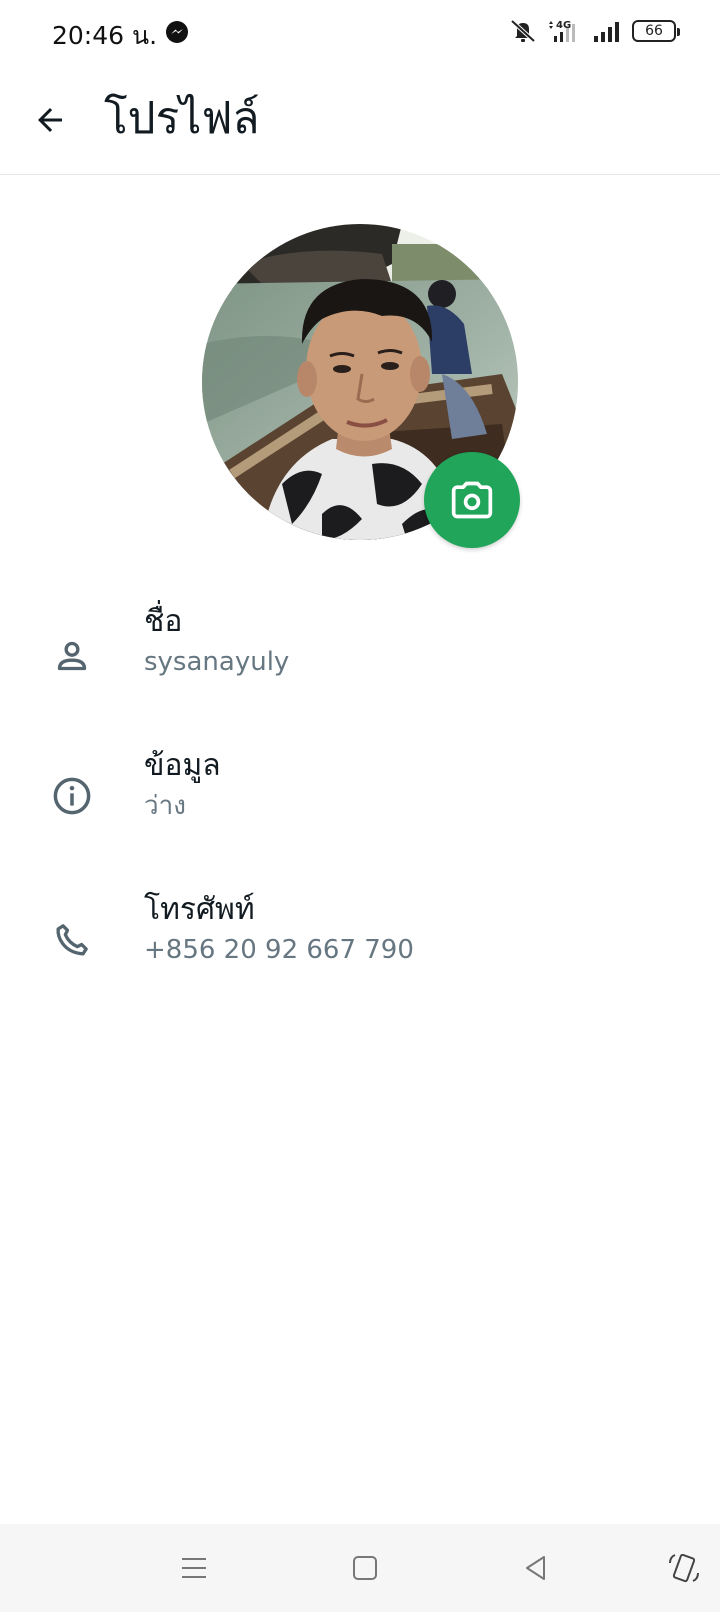 The height and width of the screenshot is (1612, 720). What do you see at coordinates (360, 33) in the screenshot?
I see `status-bar: 20:46 น. 4G 66` at bounding box center [360, 33].